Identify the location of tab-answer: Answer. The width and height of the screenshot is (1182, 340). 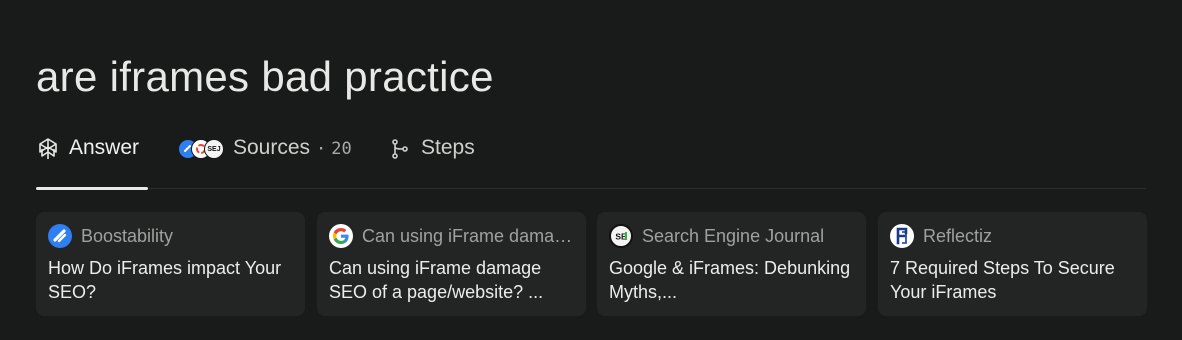
(92, 160).